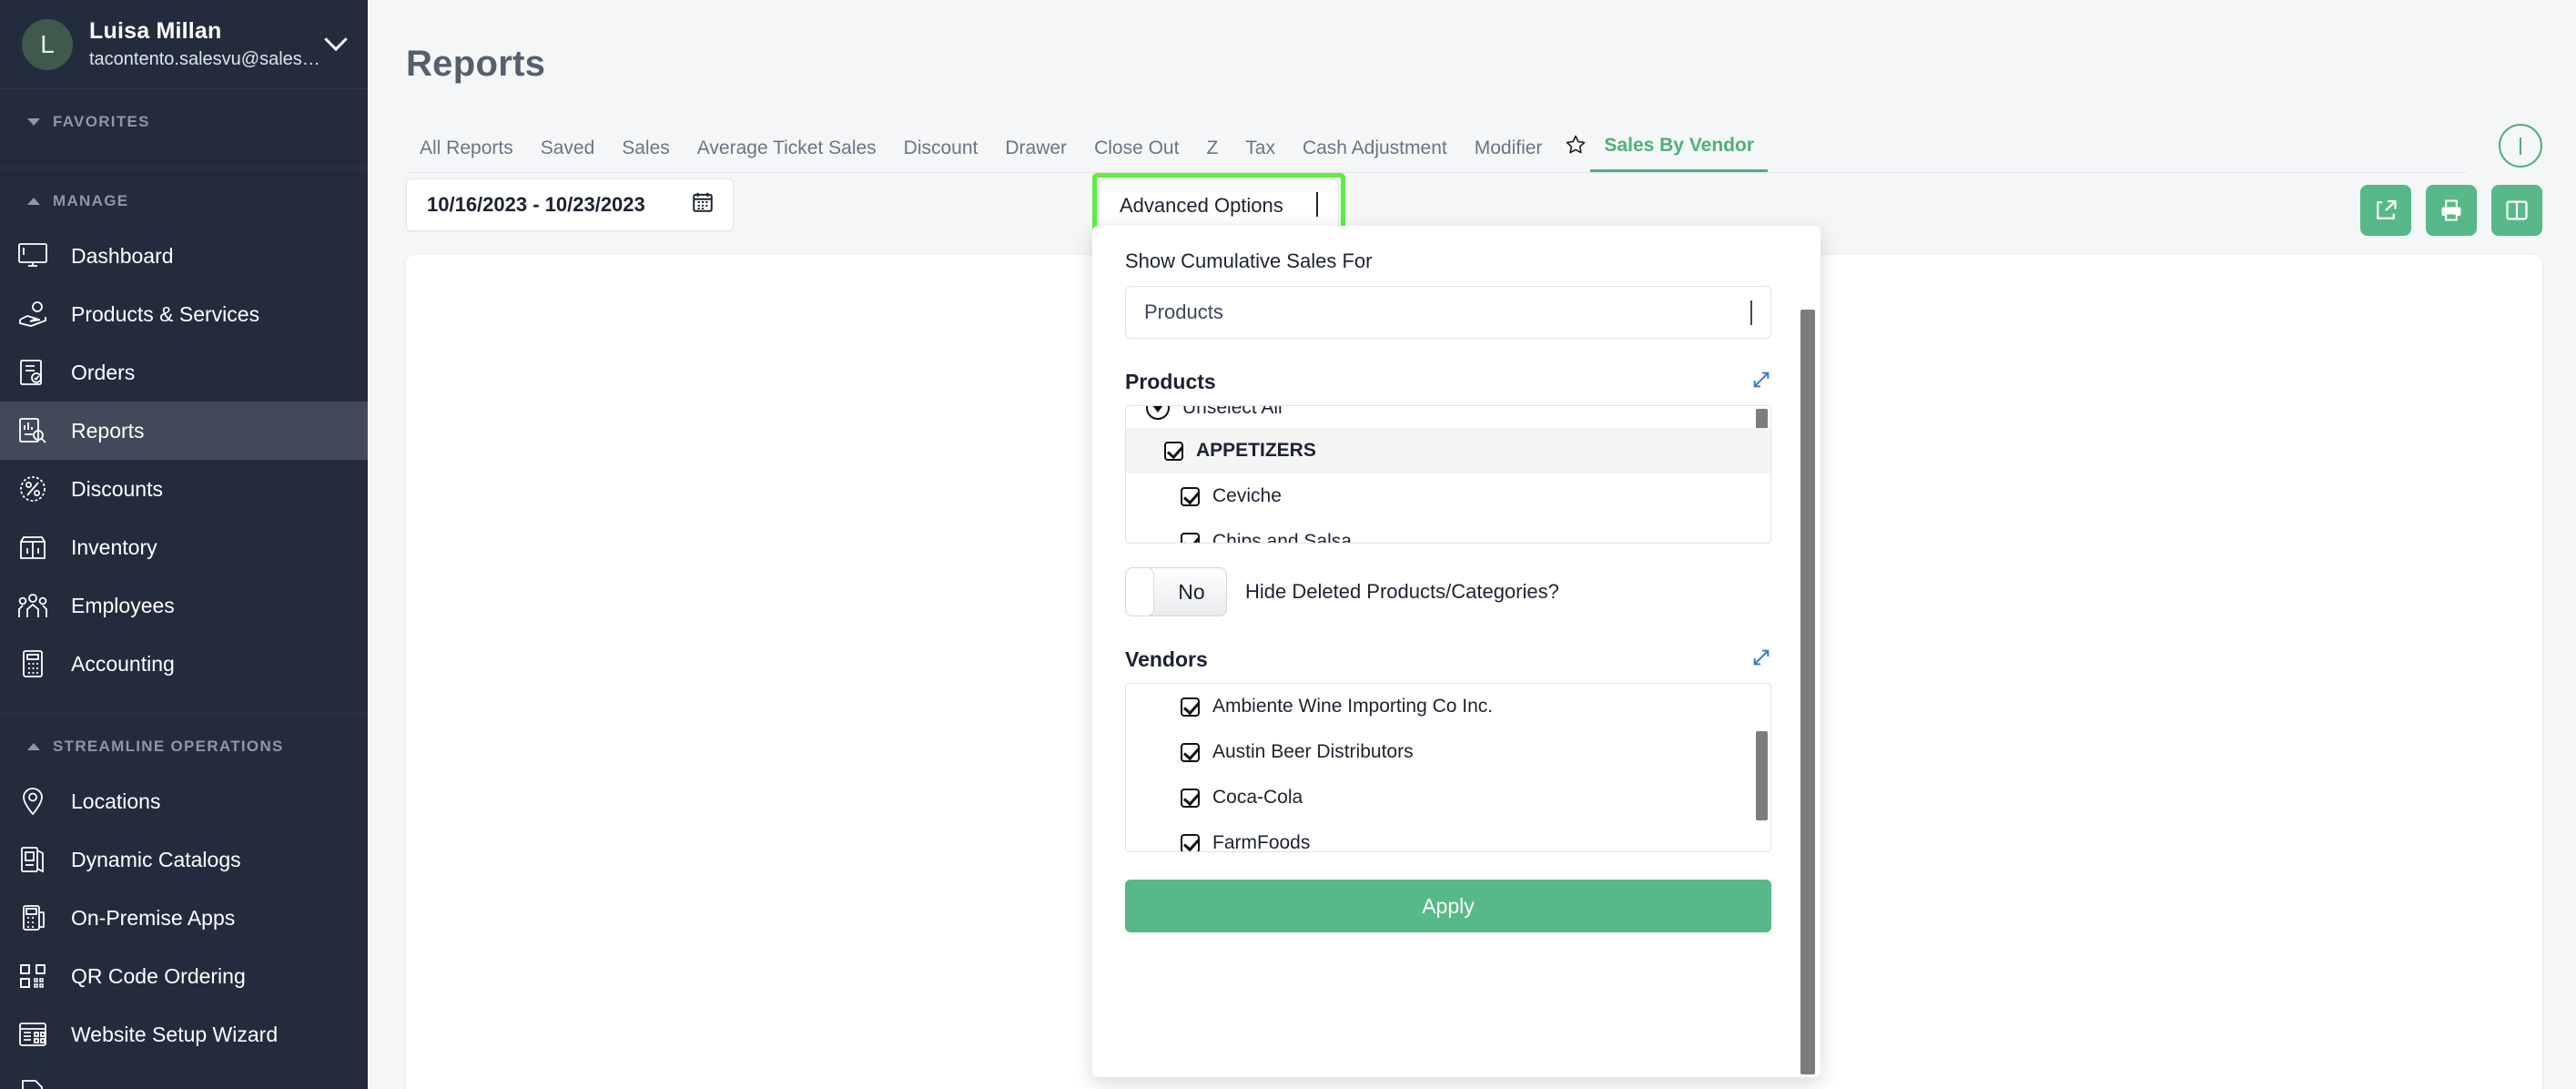  I want to click on sidebar-item-label: Discounts, so click(117, 488).